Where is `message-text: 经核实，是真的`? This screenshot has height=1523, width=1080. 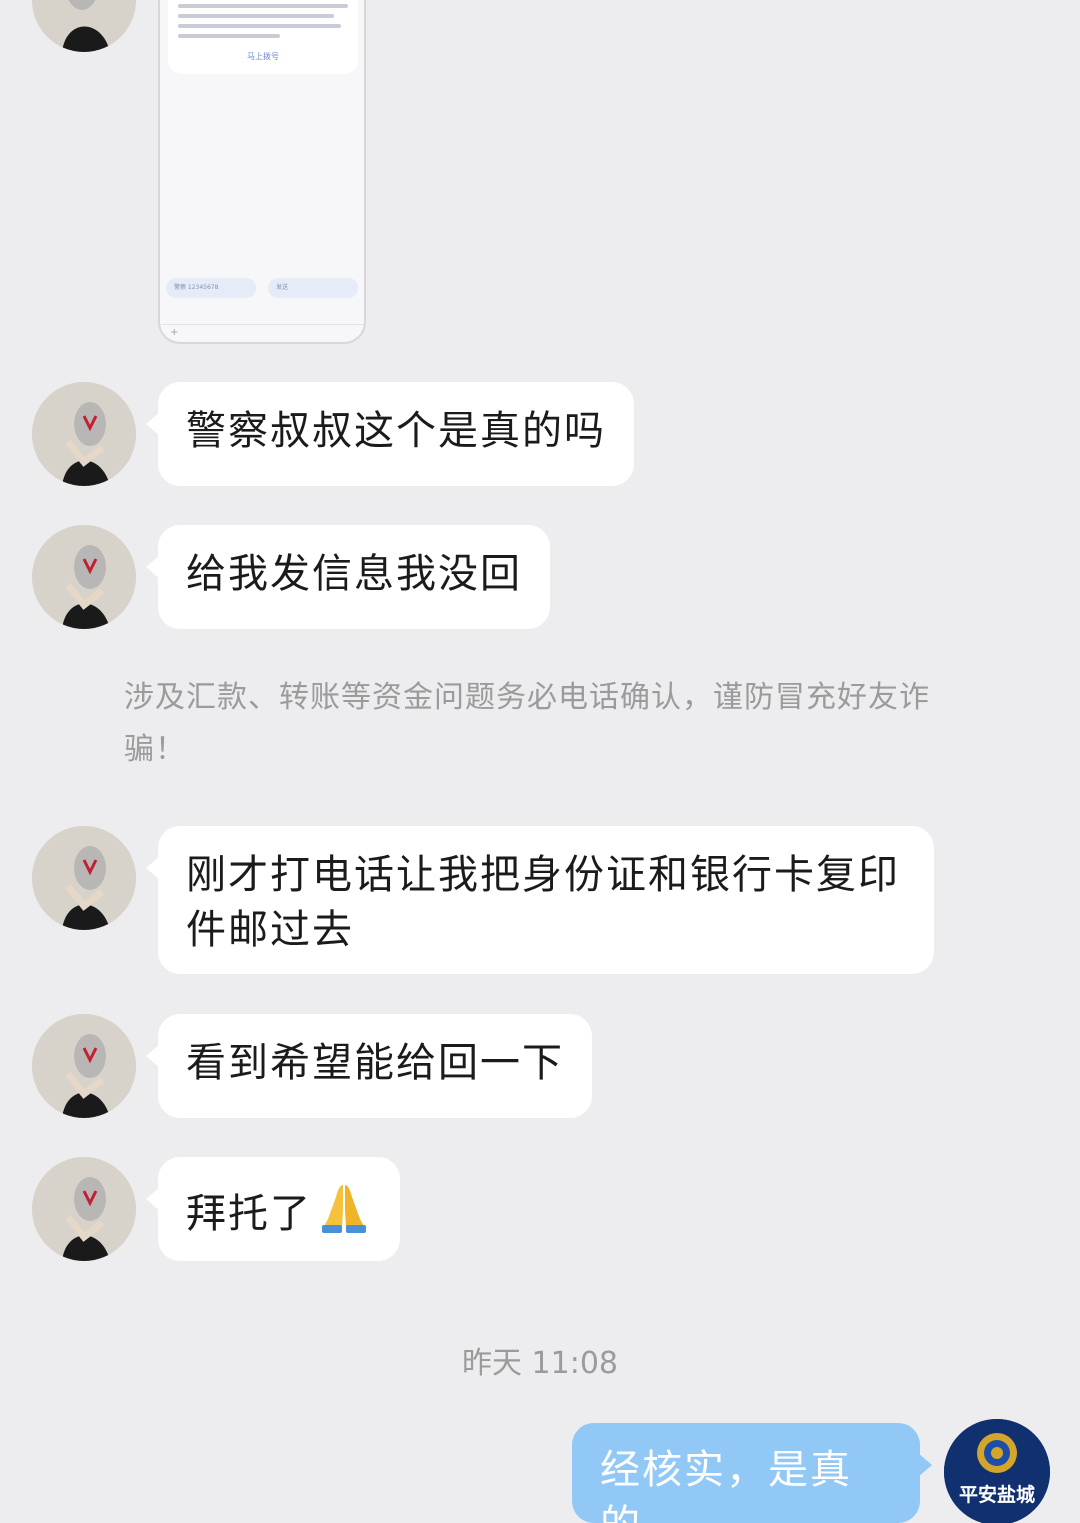
message-text: 经核实，是真的 is located at coordinates (726, 1485).